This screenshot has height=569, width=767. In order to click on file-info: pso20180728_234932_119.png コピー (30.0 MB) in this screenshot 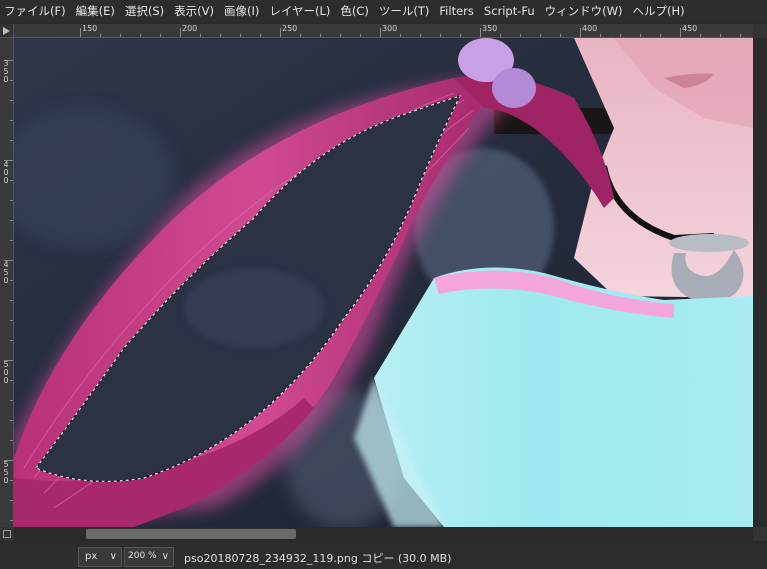, I will do `click(318, 558)`.